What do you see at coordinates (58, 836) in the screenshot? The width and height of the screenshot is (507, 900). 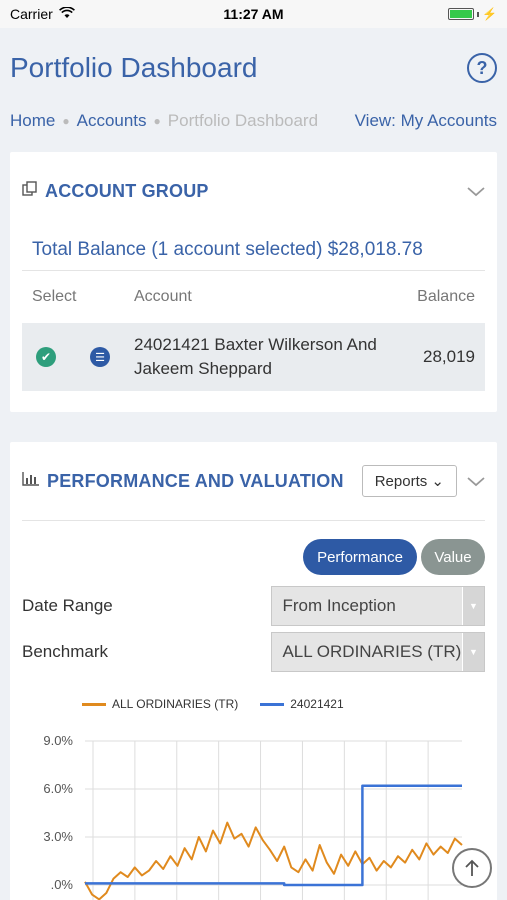 I see `y-tick-label: 3.0%` at bounding box center [58, 836].